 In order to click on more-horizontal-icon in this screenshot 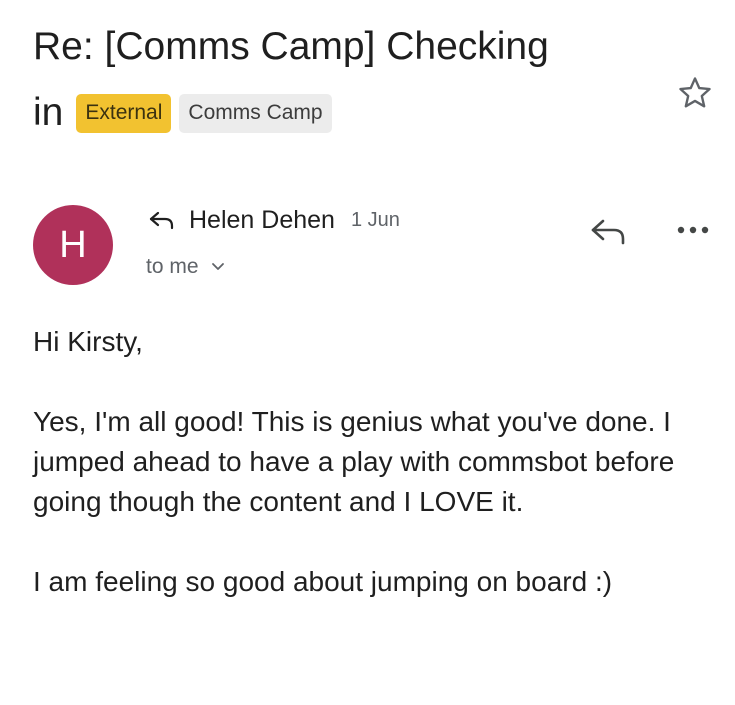, I will do `click(693, 230)`.